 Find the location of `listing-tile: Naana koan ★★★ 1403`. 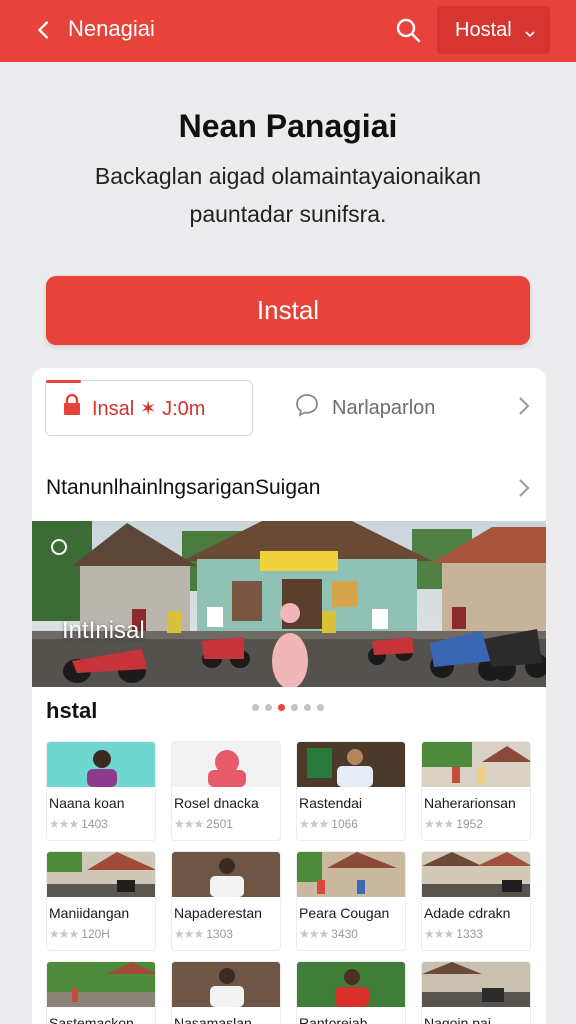

listing-tile: Naana koan ★★★ 1403 is located at coordinates (101, 791).